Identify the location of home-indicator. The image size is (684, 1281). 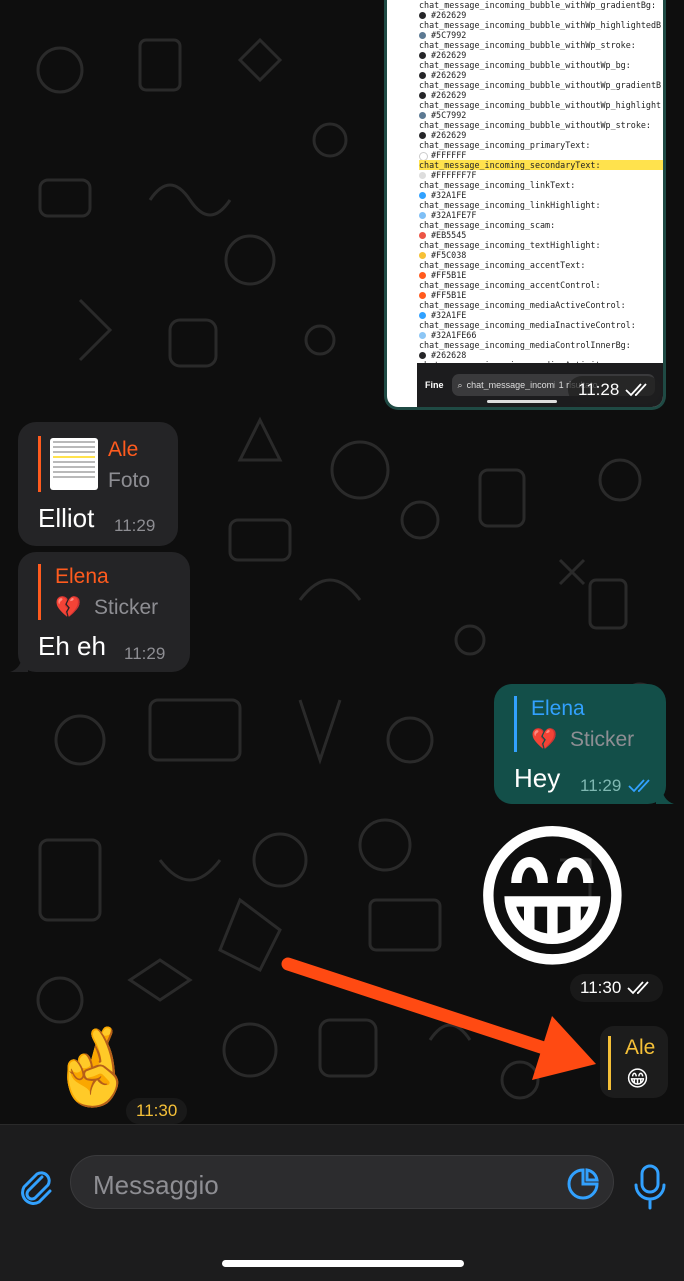
(343, 1263).